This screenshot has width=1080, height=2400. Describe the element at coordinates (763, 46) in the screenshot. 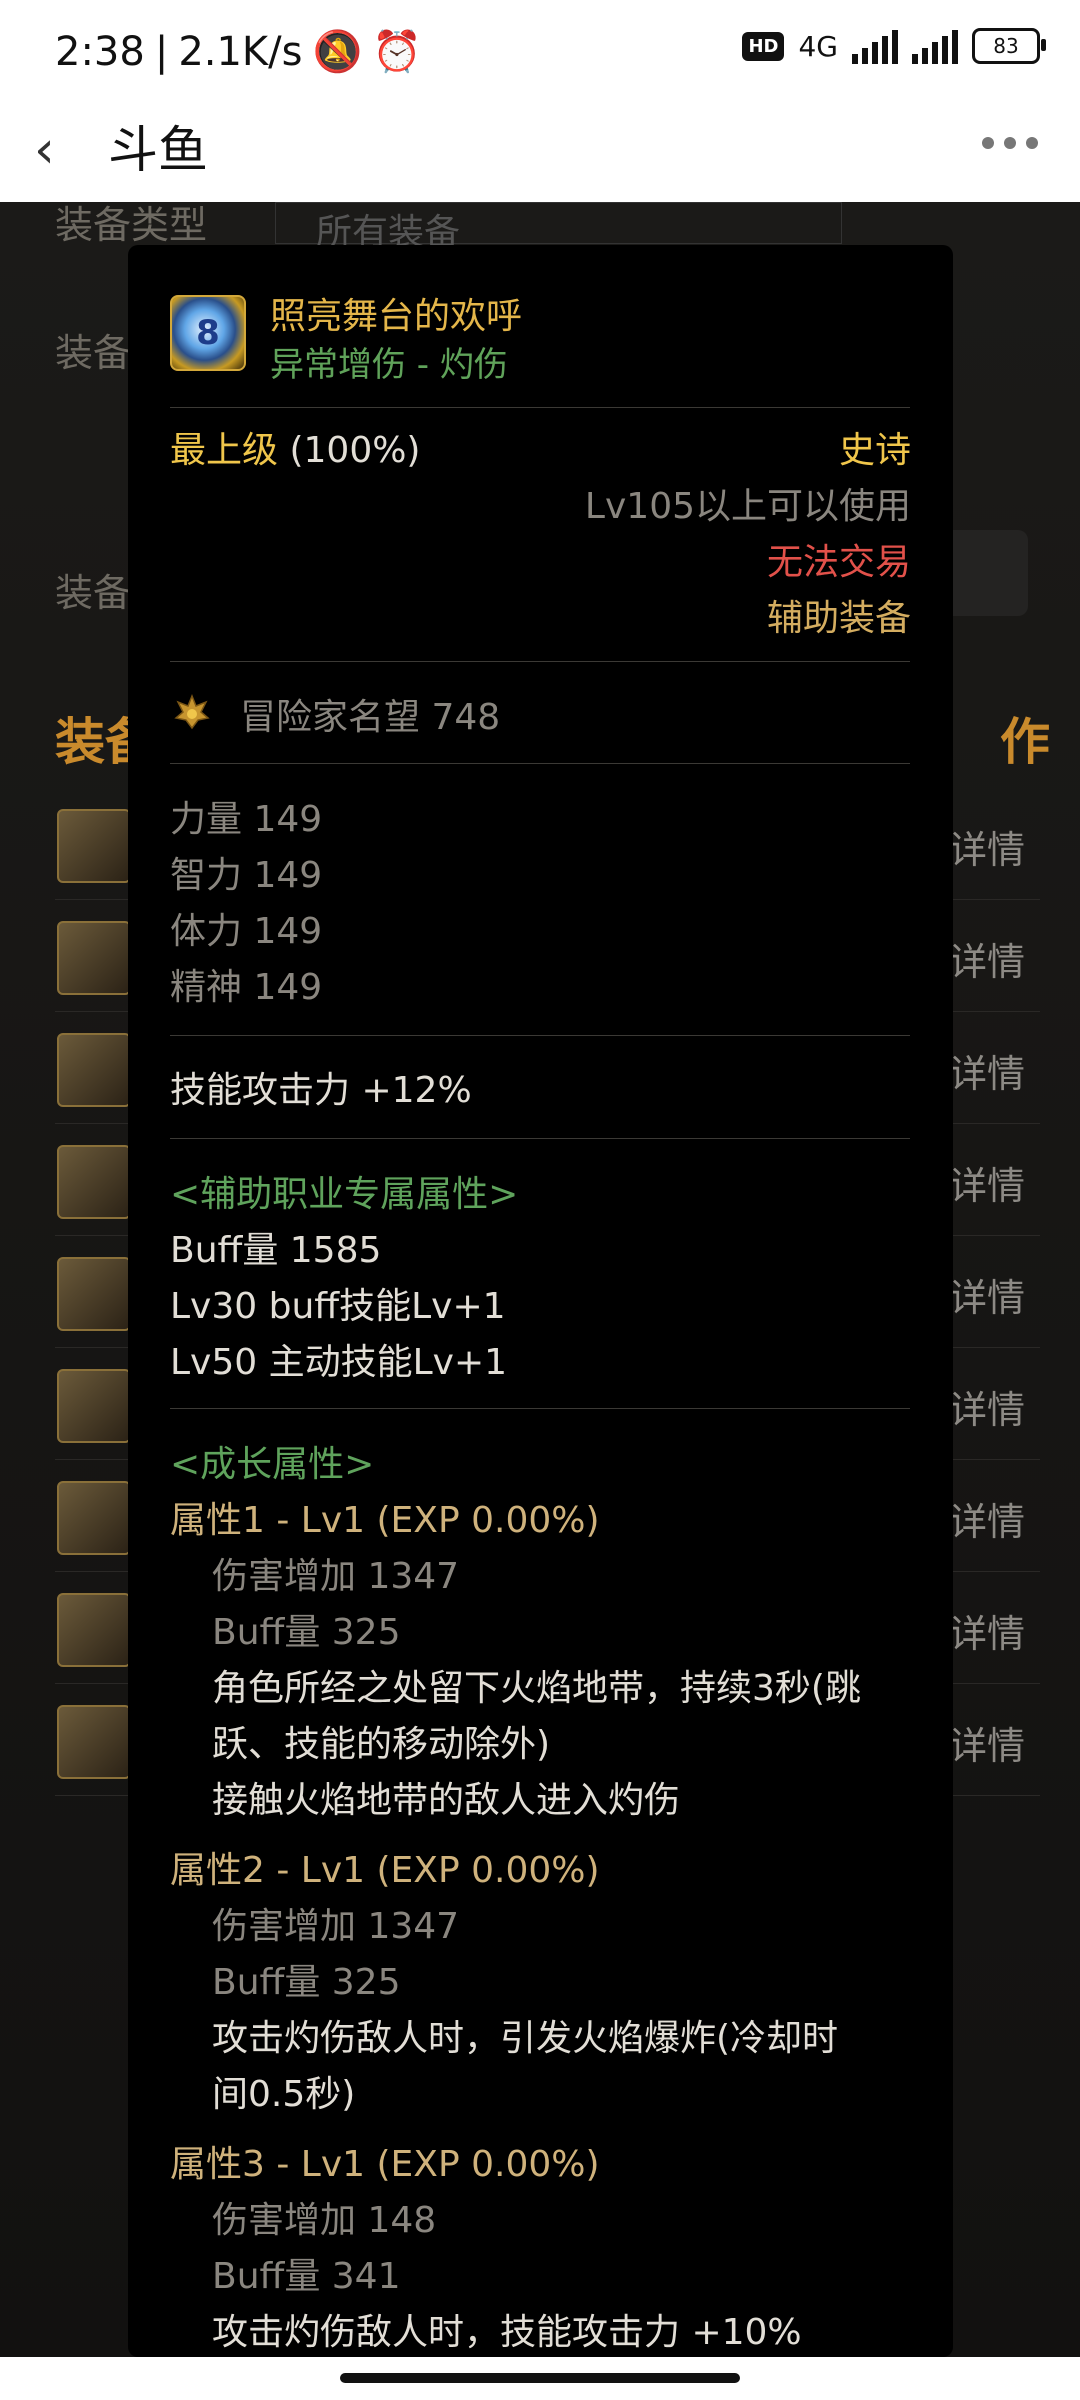

I see `hd-icon: HD` at that location.